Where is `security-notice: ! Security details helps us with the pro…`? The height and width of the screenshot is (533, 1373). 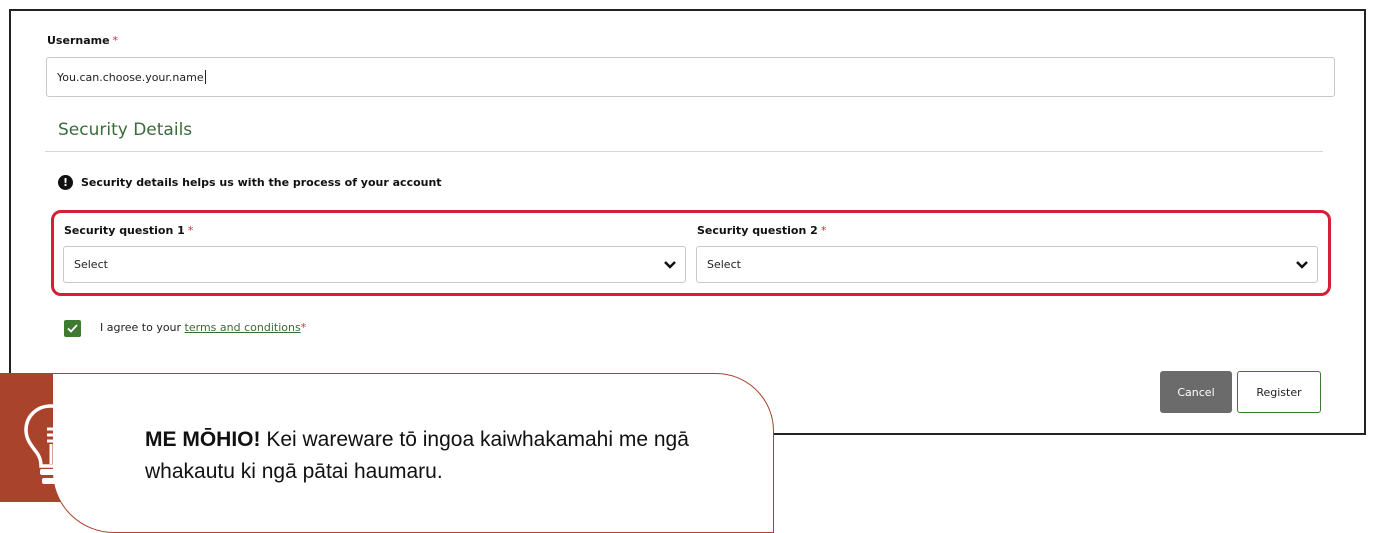
security-notice: ! Security details helps us with the pro… is located at coordinates (250, 182).